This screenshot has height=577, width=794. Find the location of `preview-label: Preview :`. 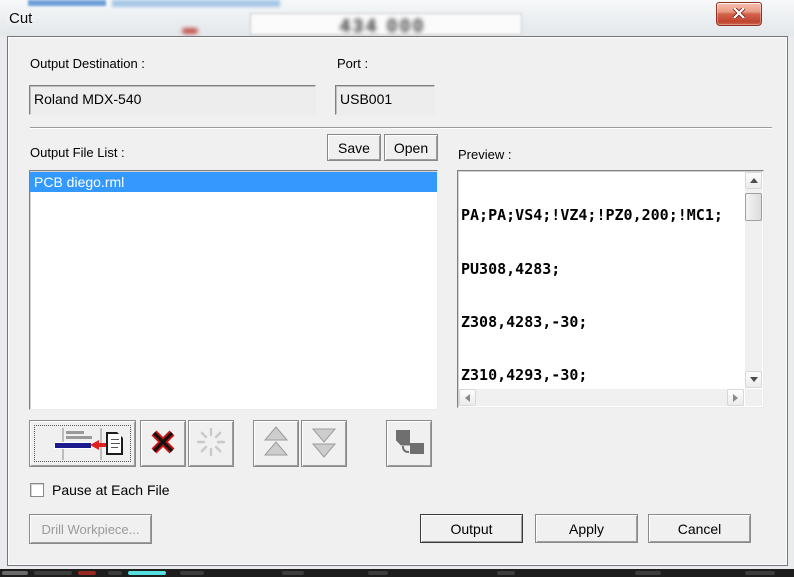

preview-label: Preview : is located at coordinates (485, 154).